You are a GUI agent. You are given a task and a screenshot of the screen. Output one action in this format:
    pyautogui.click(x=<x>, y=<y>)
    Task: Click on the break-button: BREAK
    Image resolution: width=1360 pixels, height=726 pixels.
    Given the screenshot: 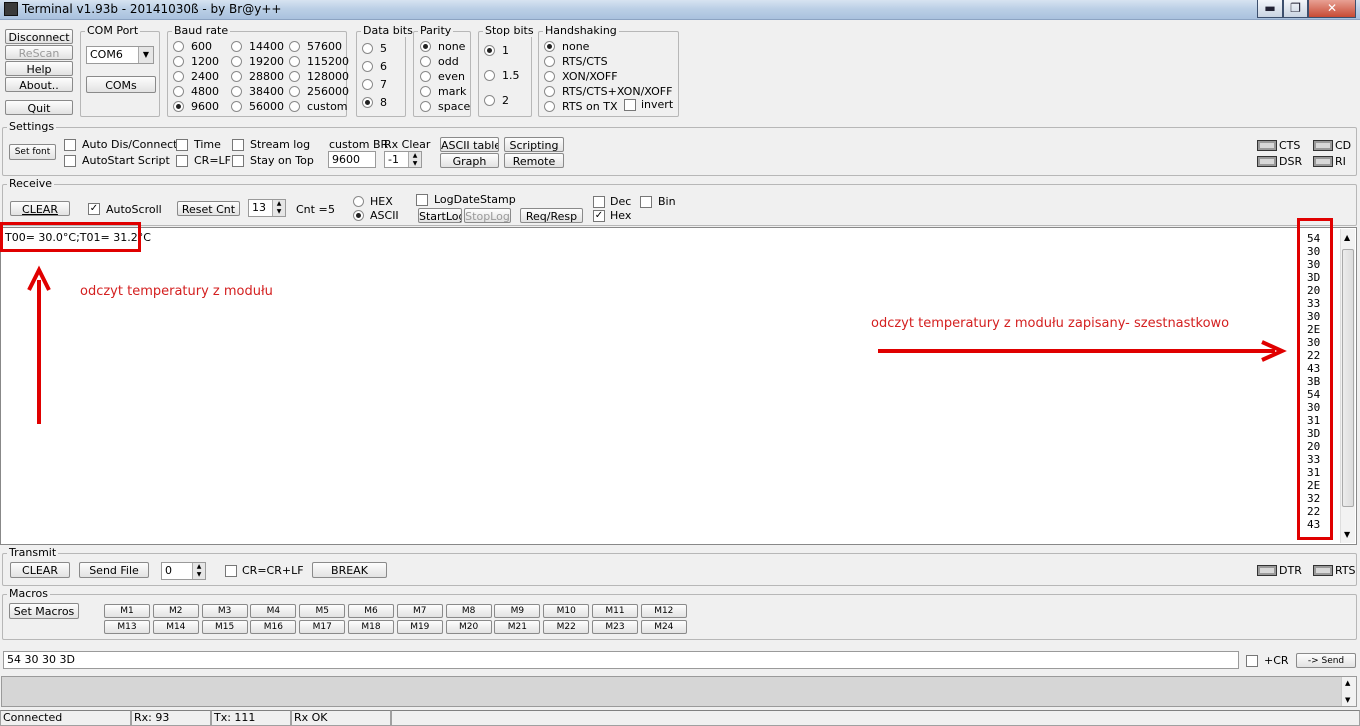 What is the action you would take?
    pyautogui.click(x=349, y=570)
    